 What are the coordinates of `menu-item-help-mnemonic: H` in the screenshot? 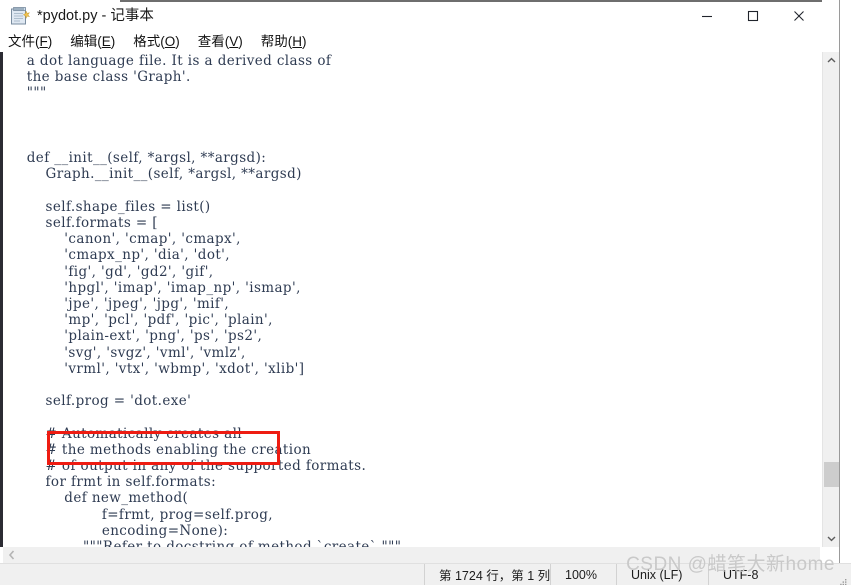 It's located at (297, 41).